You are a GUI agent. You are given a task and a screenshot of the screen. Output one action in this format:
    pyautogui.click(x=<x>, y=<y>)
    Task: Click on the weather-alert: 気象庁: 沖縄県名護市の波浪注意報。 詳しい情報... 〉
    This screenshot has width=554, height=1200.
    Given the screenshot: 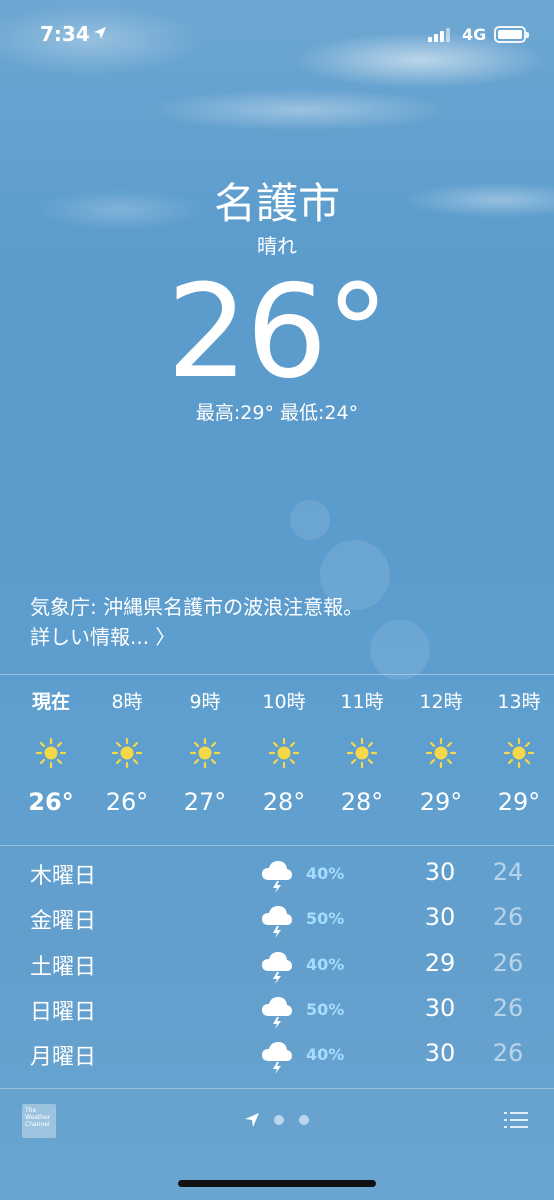 What is the action you would take?
    pyautogui.click(x=280, y=622)
    